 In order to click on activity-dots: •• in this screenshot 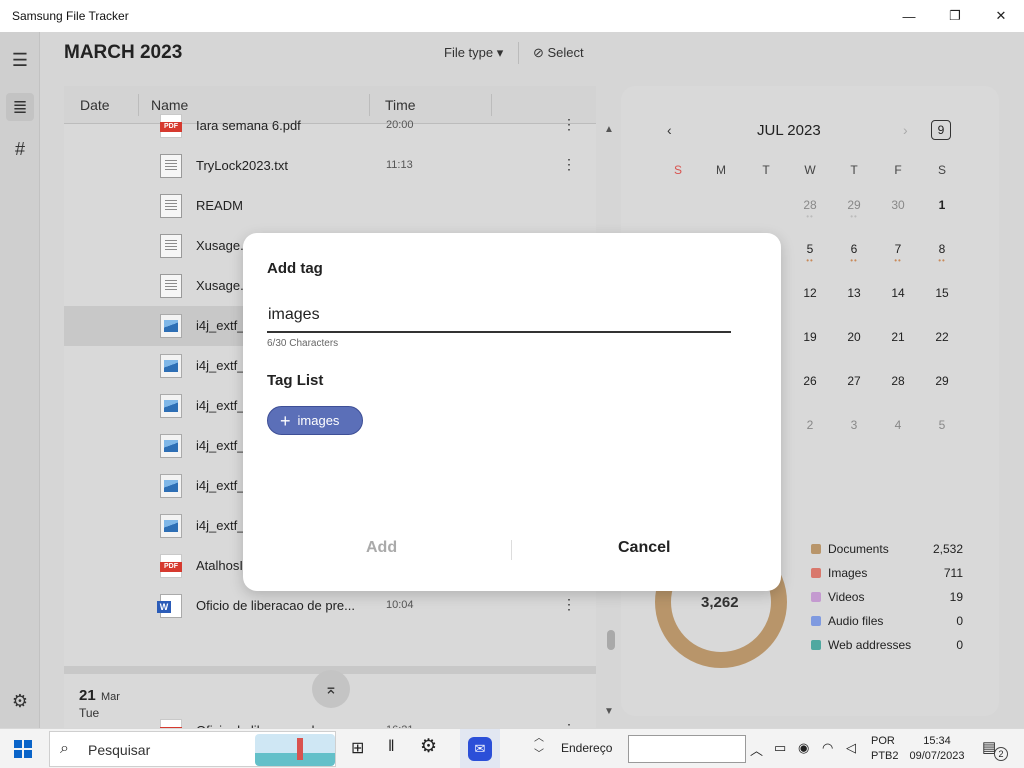, I will do `click(810, 260)`.